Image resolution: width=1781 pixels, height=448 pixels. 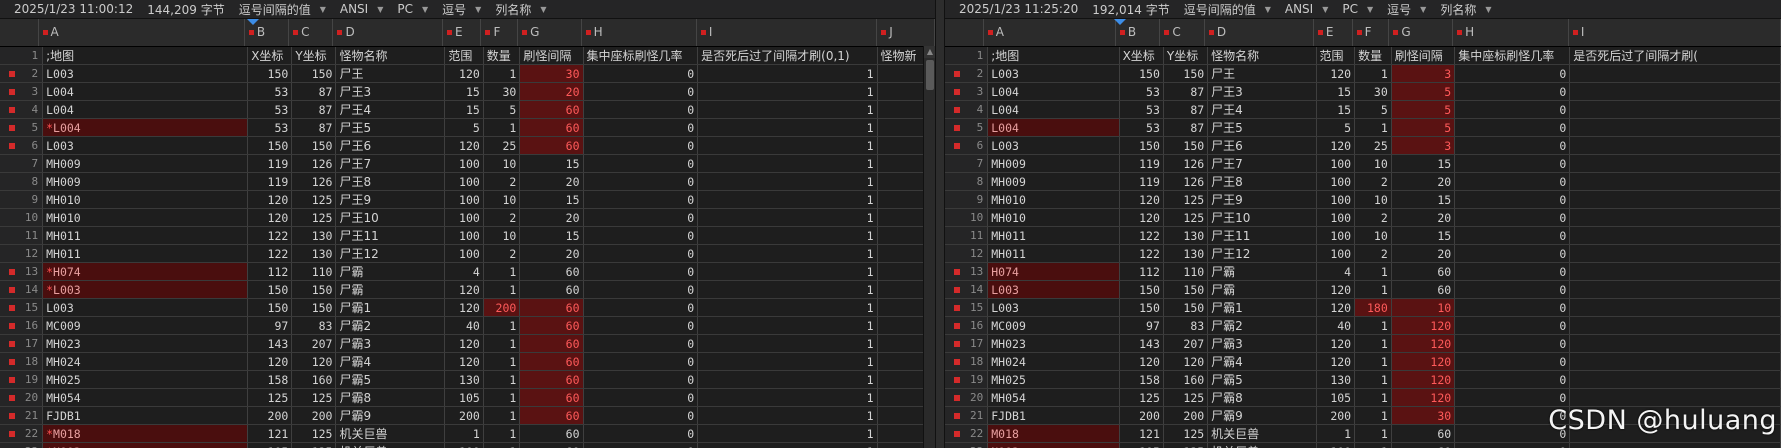 I want to click on table-cell: 10, so click(x=1373, y=199).